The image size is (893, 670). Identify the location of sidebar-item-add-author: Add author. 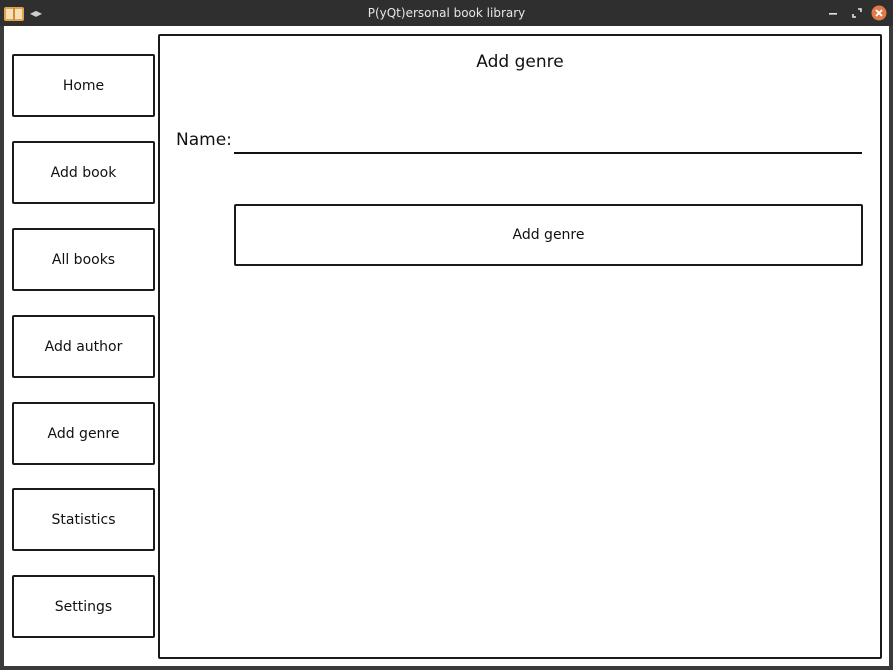
(83, 346).